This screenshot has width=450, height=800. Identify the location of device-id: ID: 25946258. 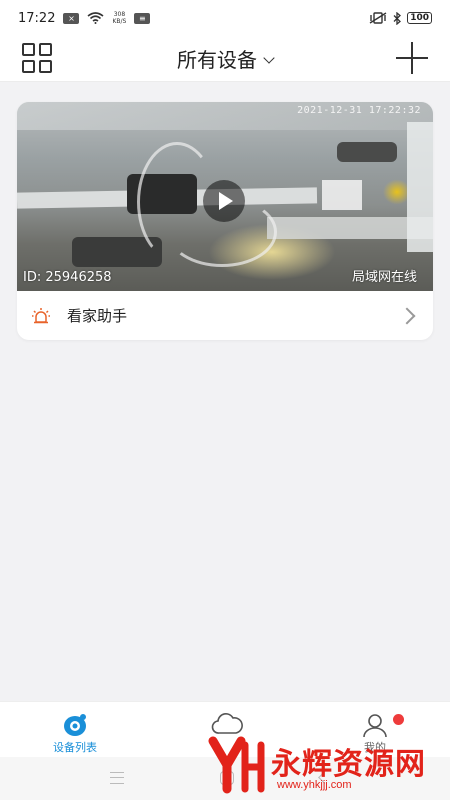
(67, 277).